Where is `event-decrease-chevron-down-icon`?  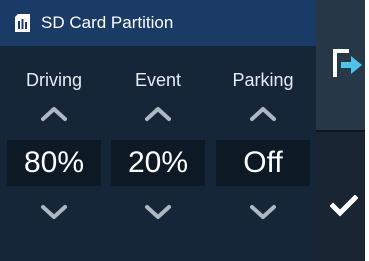
event-decrease-chevron-down-icon is located at coordinates (158, 212).